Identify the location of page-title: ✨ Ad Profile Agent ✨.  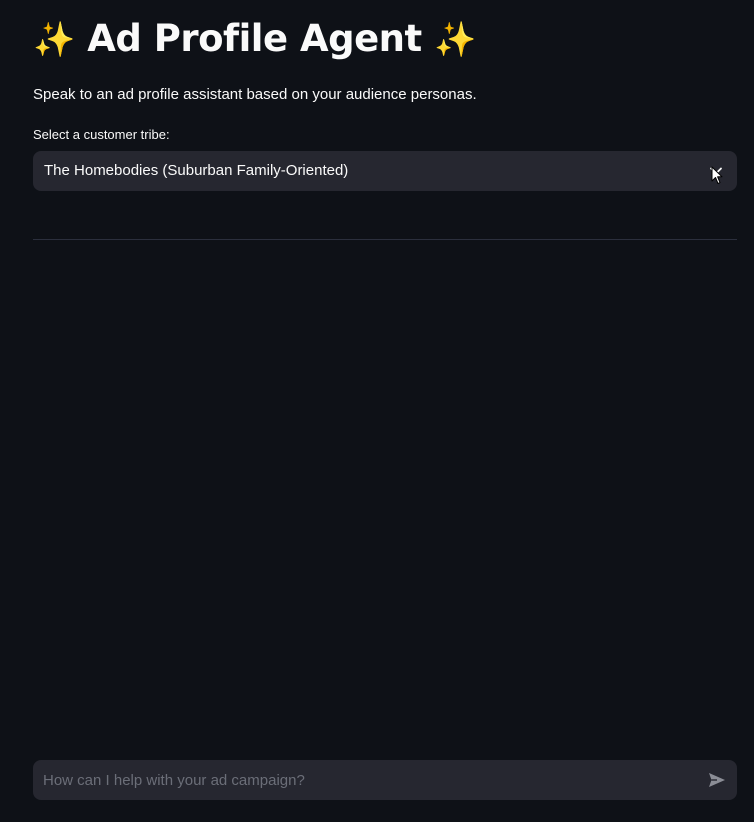
(254, 39).